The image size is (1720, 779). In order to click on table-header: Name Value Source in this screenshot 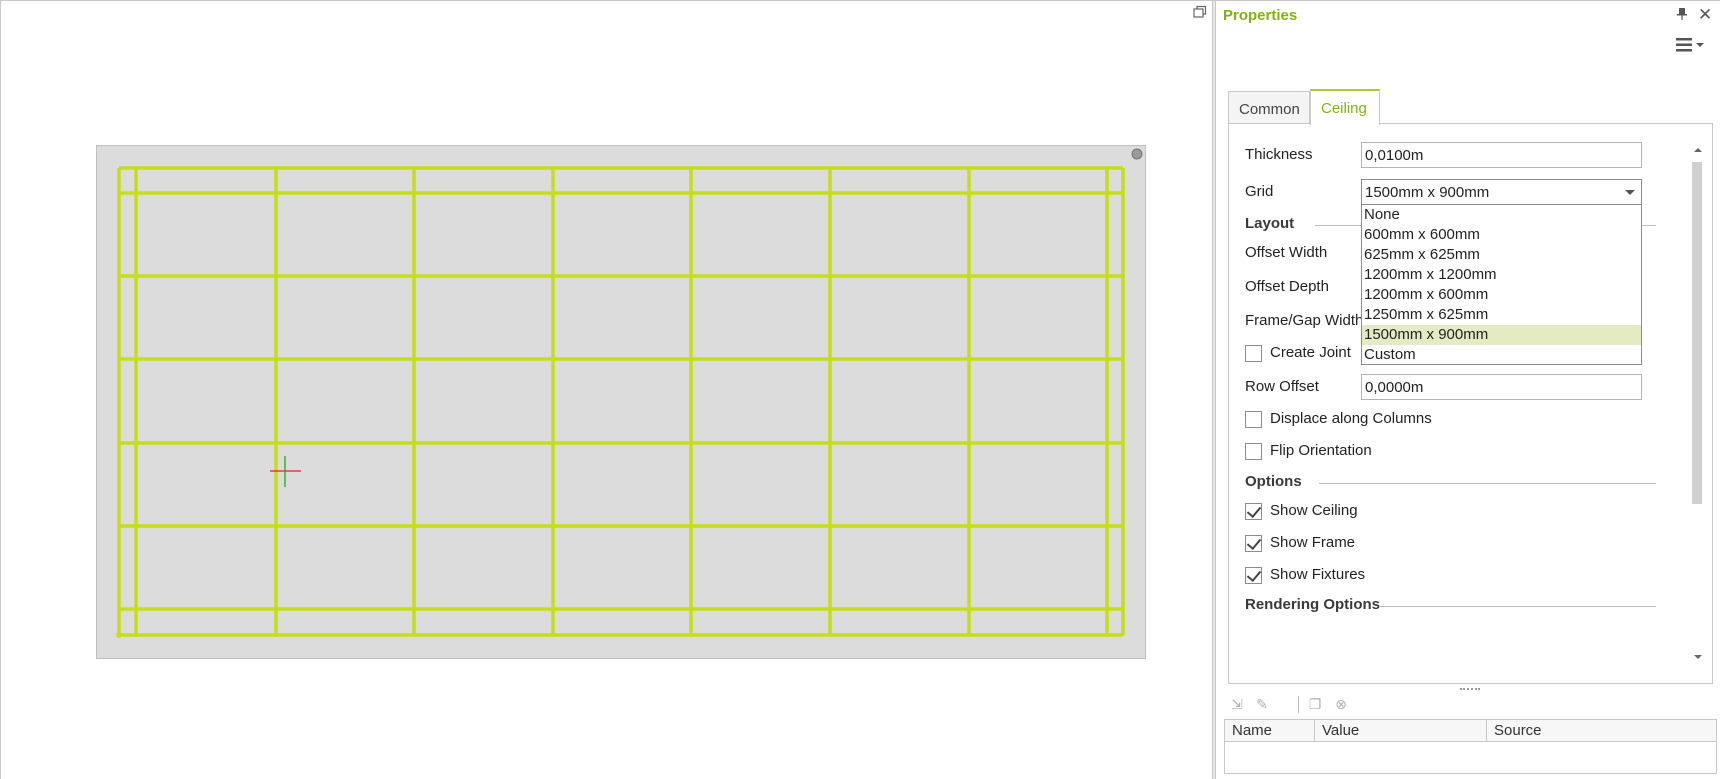, I will do `click(1470, 731)`.